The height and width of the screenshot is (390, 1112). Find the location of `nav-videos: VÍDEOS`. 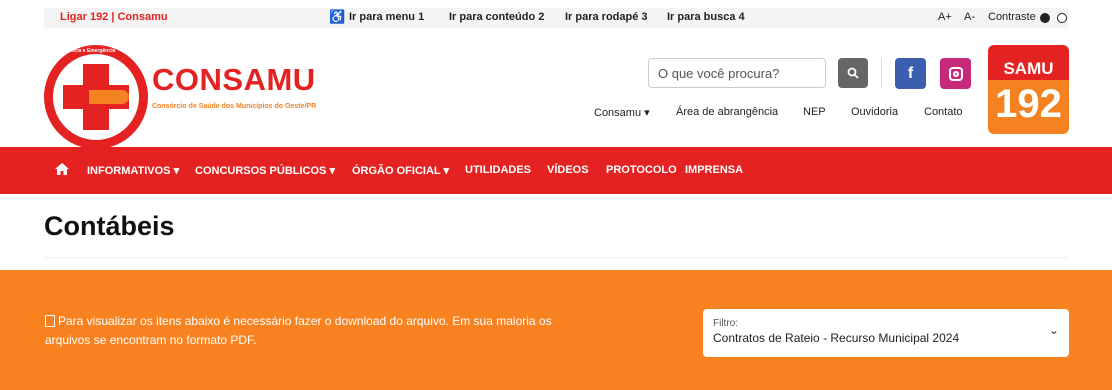

nav-videos: VÍDEOS is located at coordinates (568, 170).